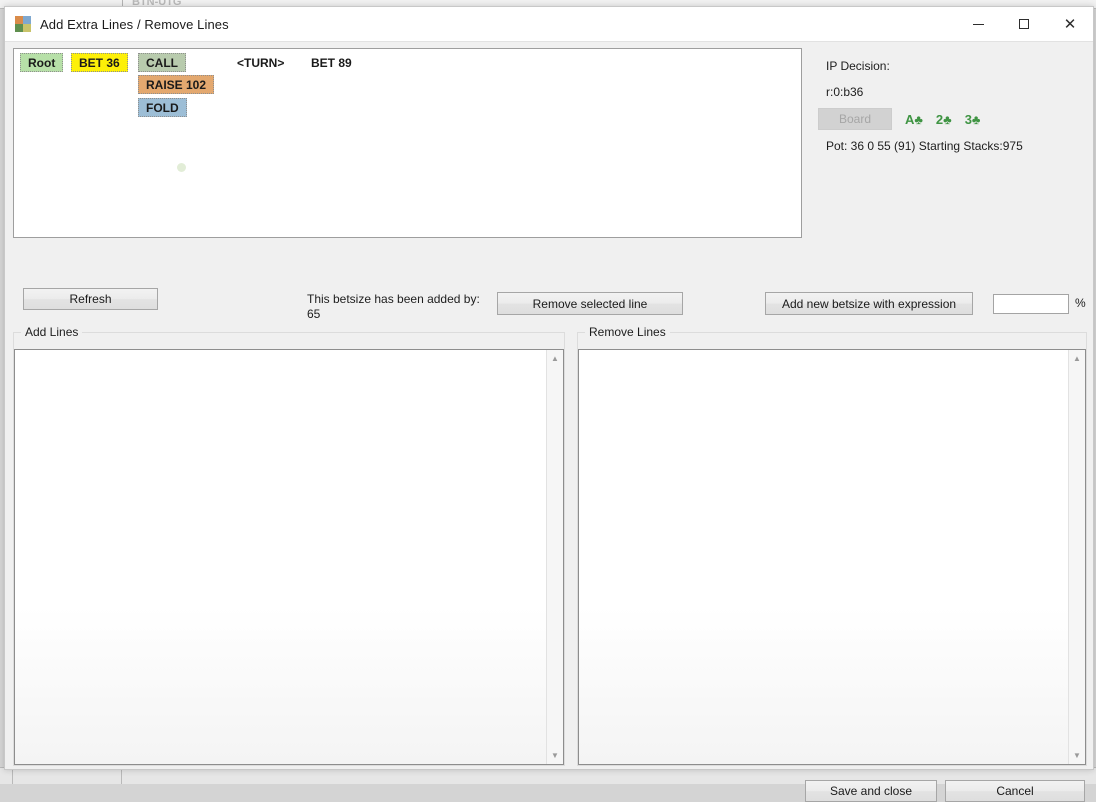 The image size is (1096, 802). I want to click on close-icon: ✕, so click(1070, 24).